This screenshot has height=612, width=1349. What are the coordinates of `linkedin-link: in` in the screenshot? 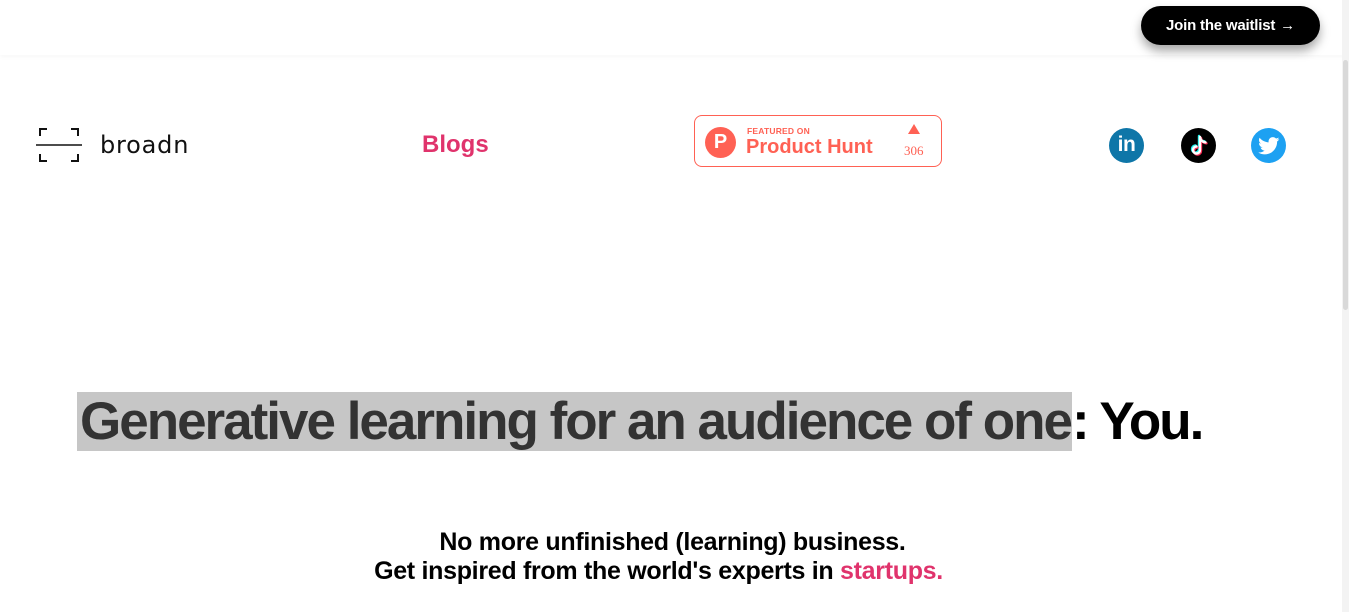 It's located at (1126, 145).